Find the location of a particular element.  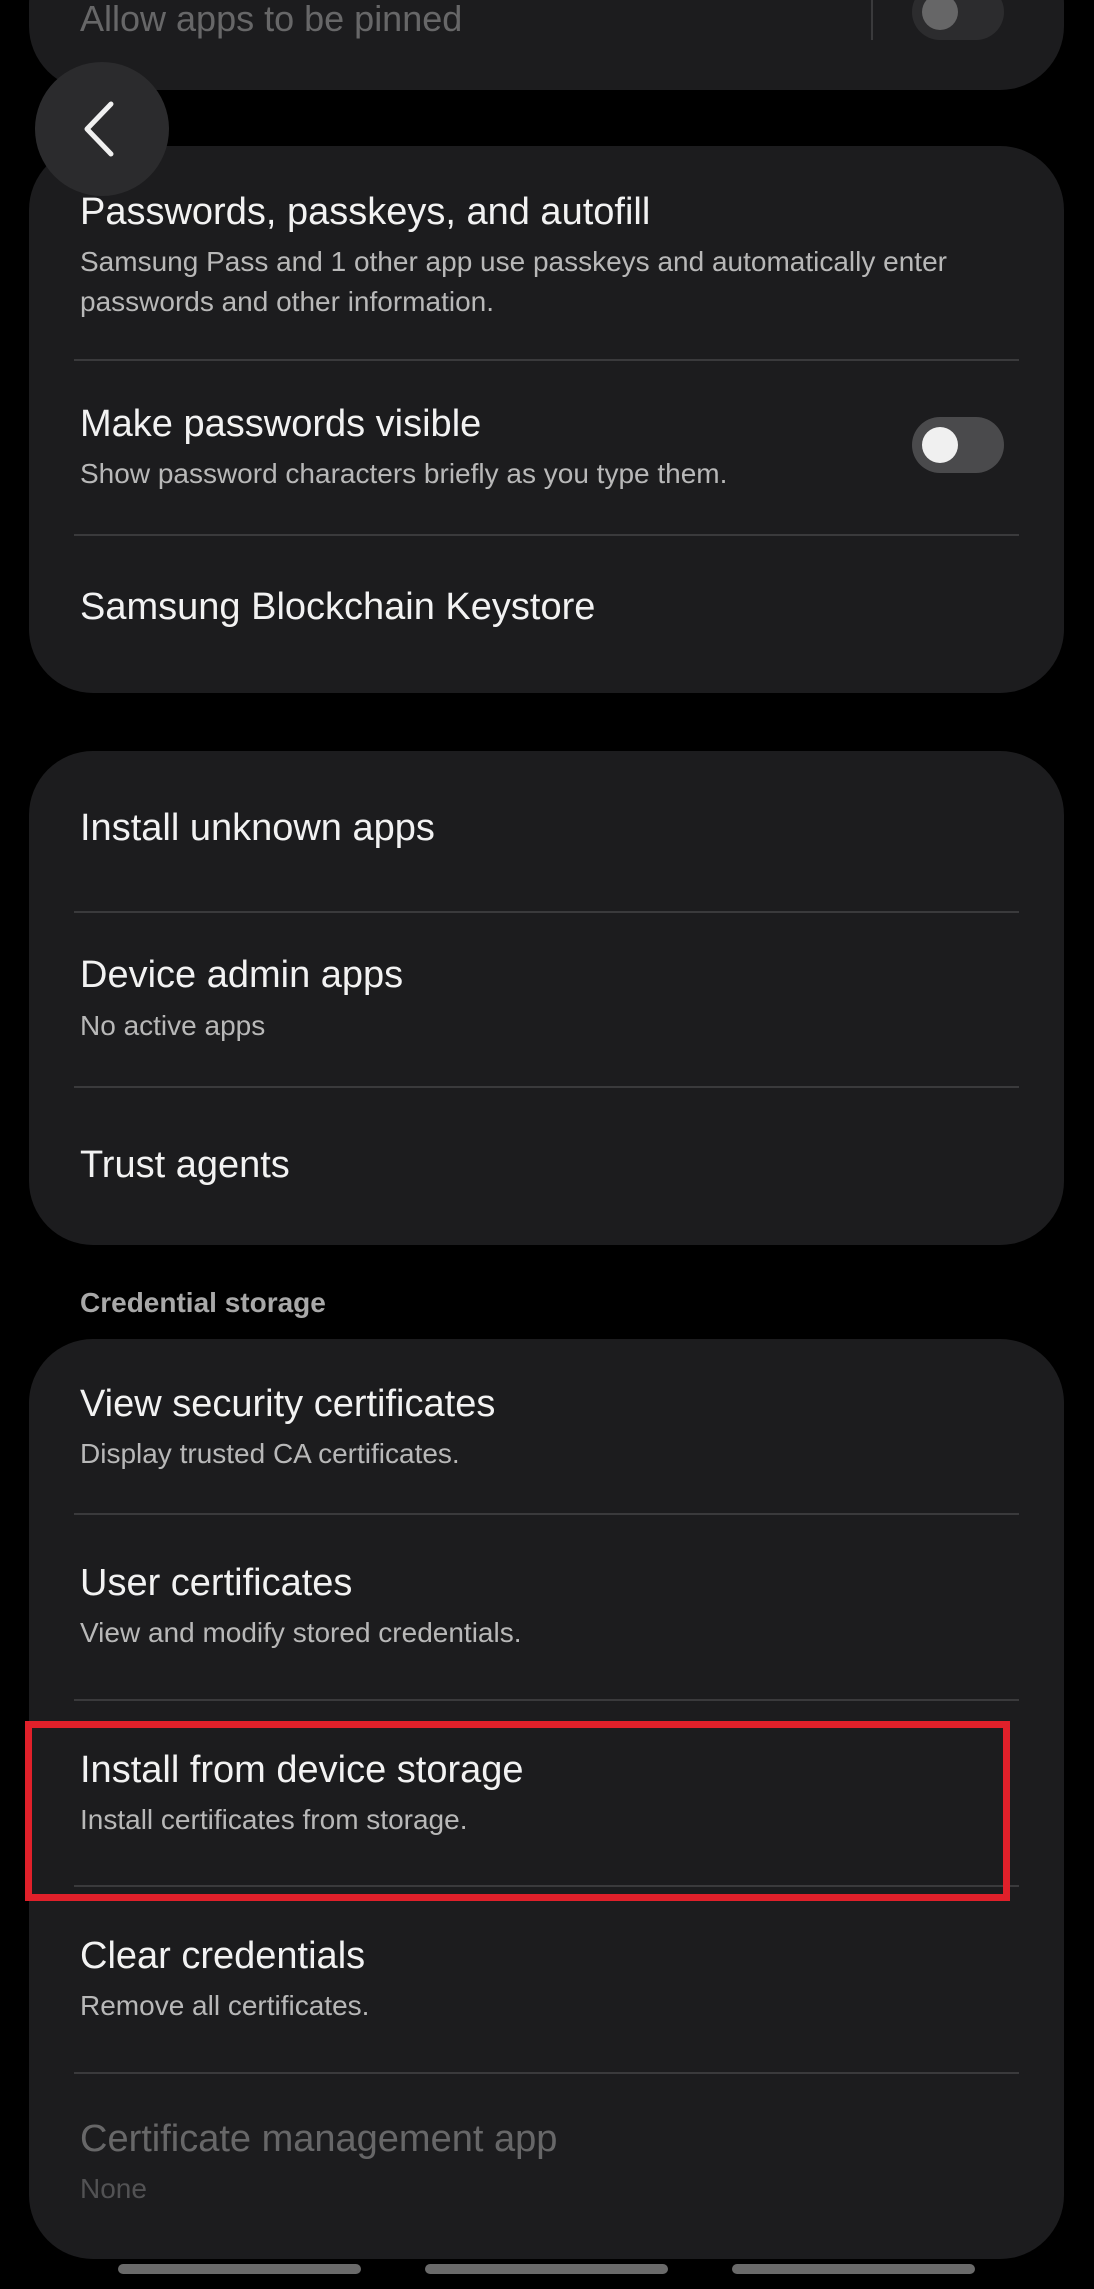

top-partial-card: Allow apps to be pinned is located at coordinates (546, 45).